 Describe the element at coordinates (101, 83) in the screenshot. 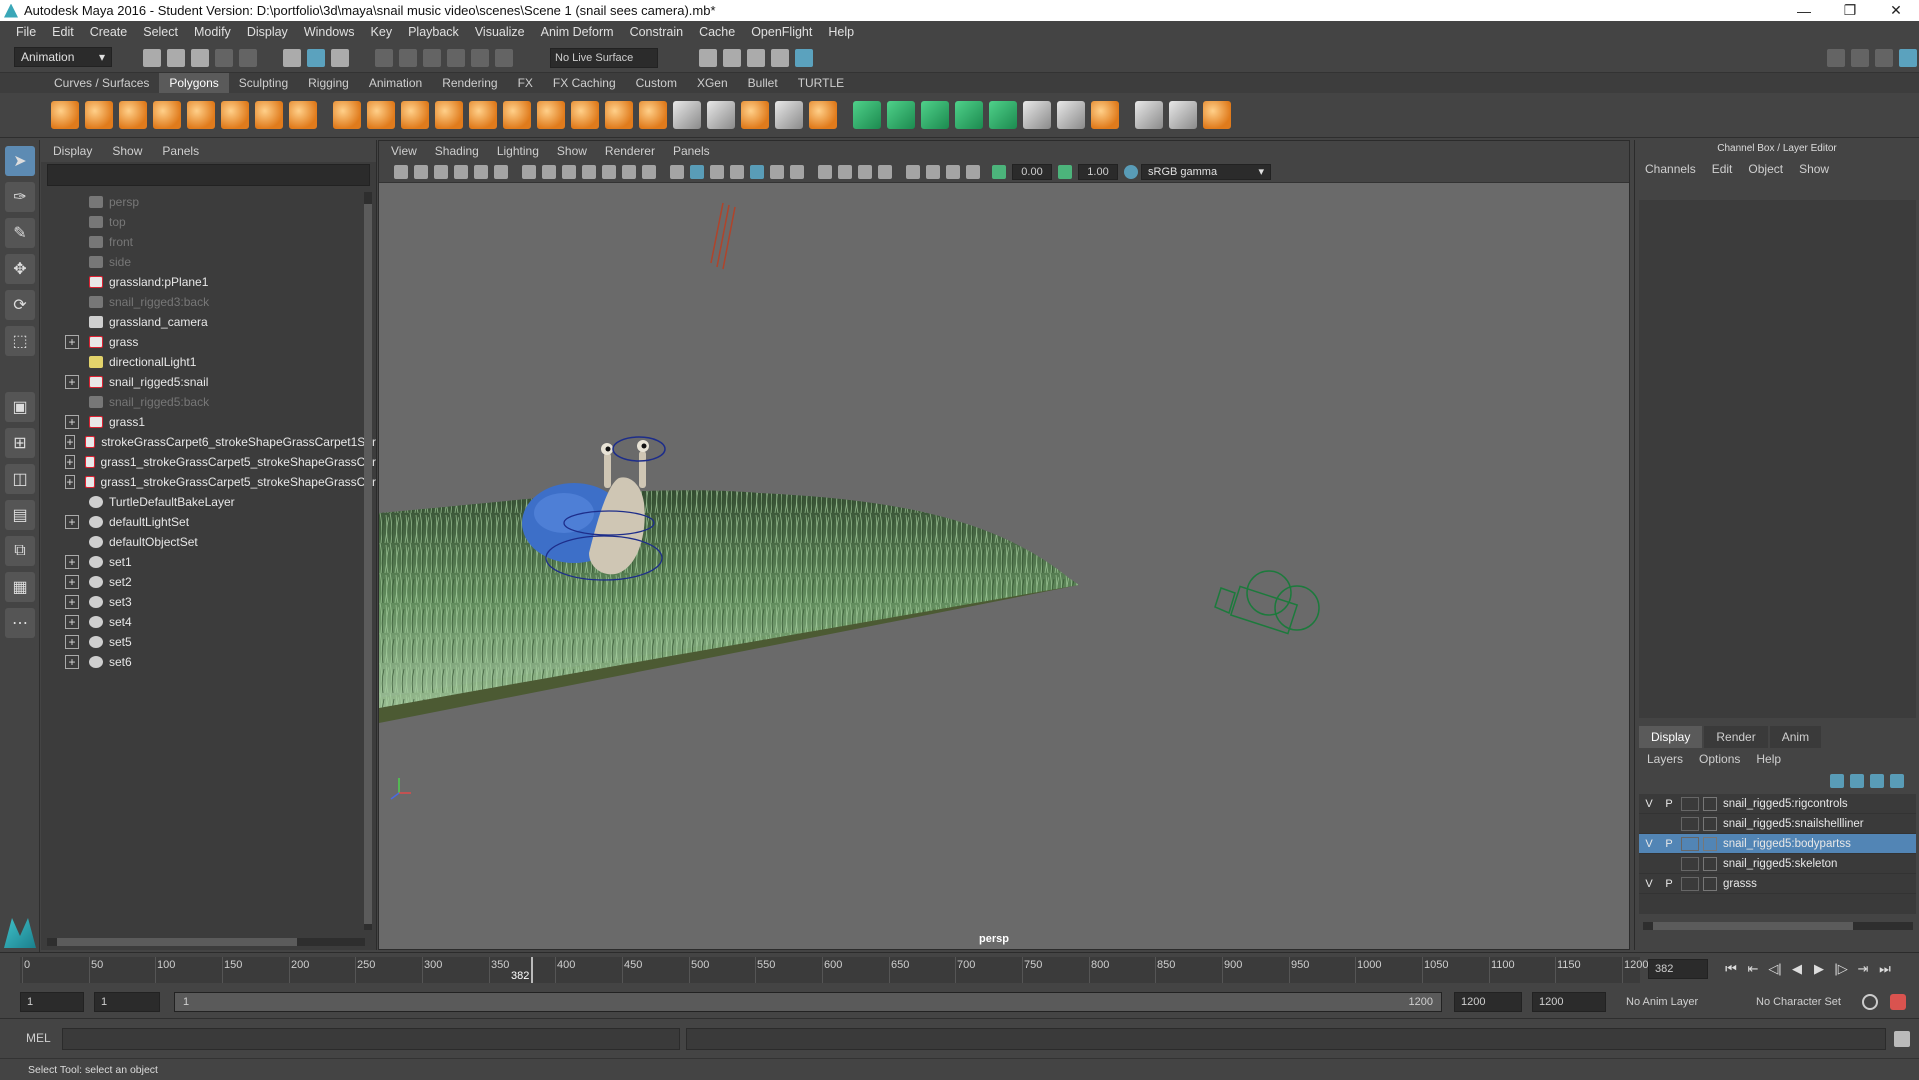

I see `shelf-tab-curves-surfaces: Curves / Surfaces` at that location.